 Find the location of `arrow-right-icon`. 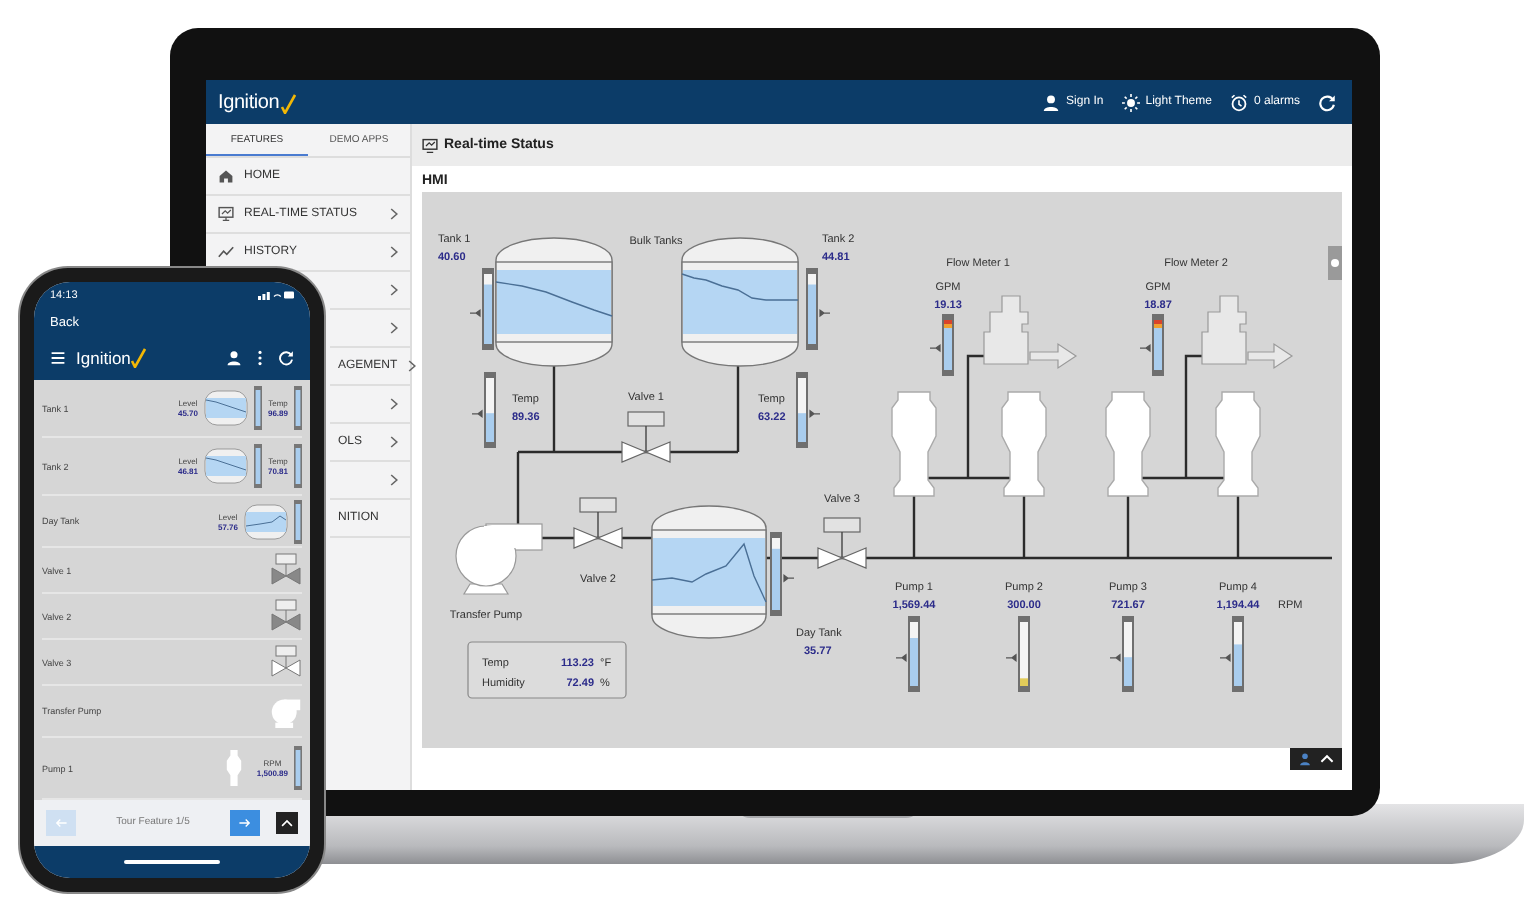

arrow-right-icon is located at coordinates (245, 822).